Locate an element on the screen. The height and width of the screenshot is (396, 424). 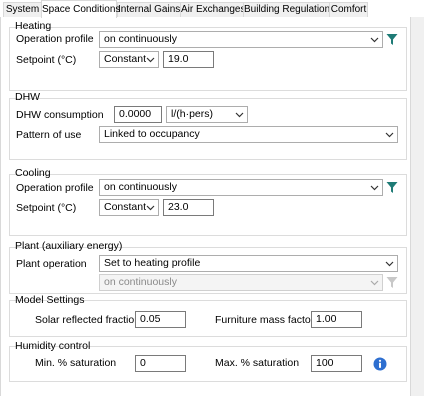
plant-secondary-profile-value: on continuously is located at coordinates (140, 282).